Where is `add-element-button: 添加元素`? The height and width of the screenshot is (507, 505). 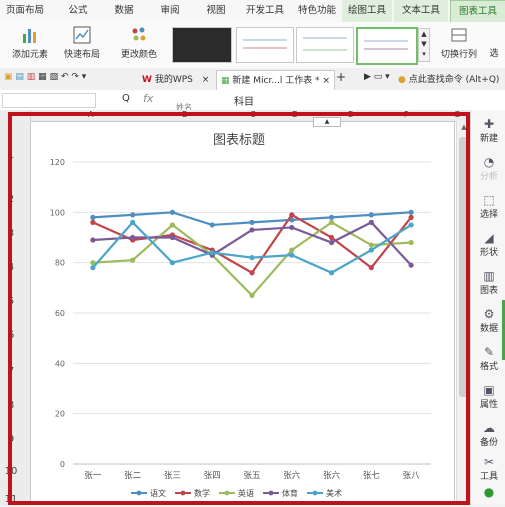
add-element-button: 添加元素 is located at coordinates (30, 43).